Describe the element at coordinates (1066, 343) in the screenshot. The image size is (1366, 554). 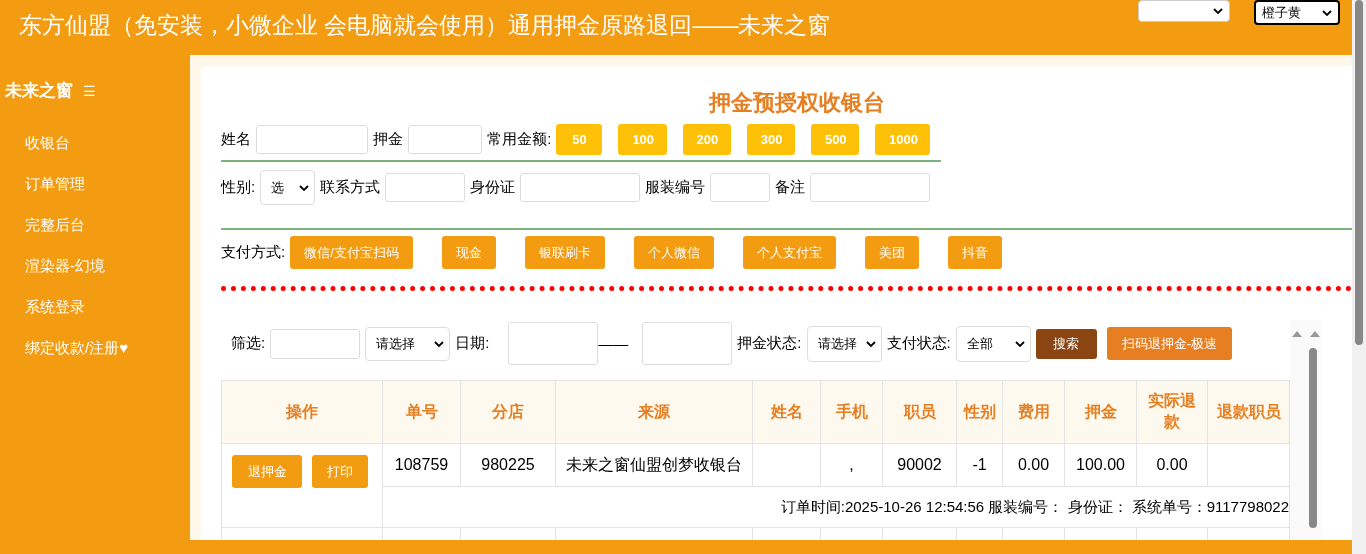
I see `search-button: 搜索` at that location.